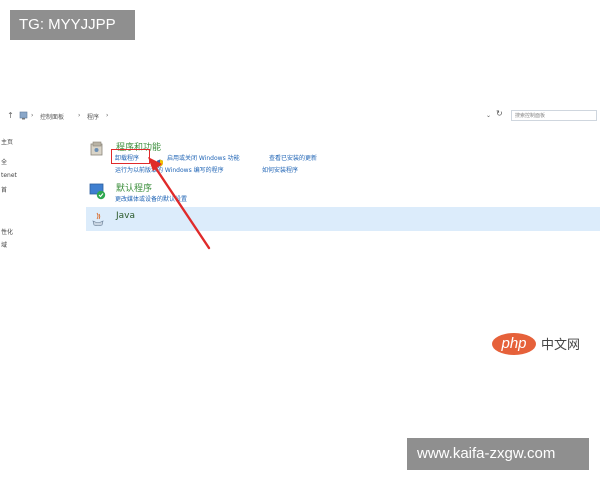  I want to click on php-logo: php, so click(514, 344).